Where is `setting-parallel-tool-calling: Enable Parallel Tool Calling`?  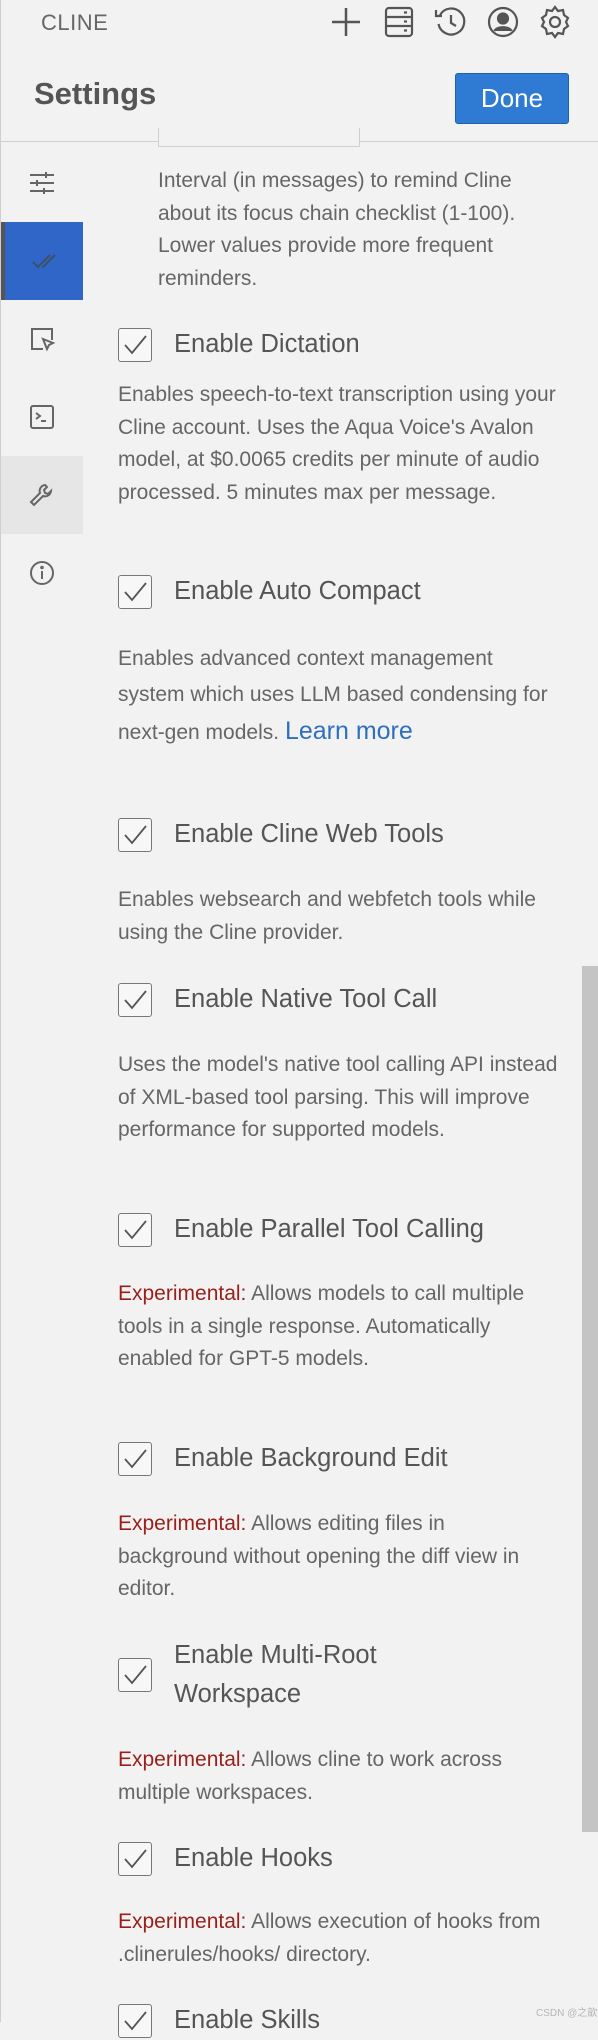 setting-parallel-tool-calling: Enable Parallel Tool Calling is located at coordinates (336, 1229).